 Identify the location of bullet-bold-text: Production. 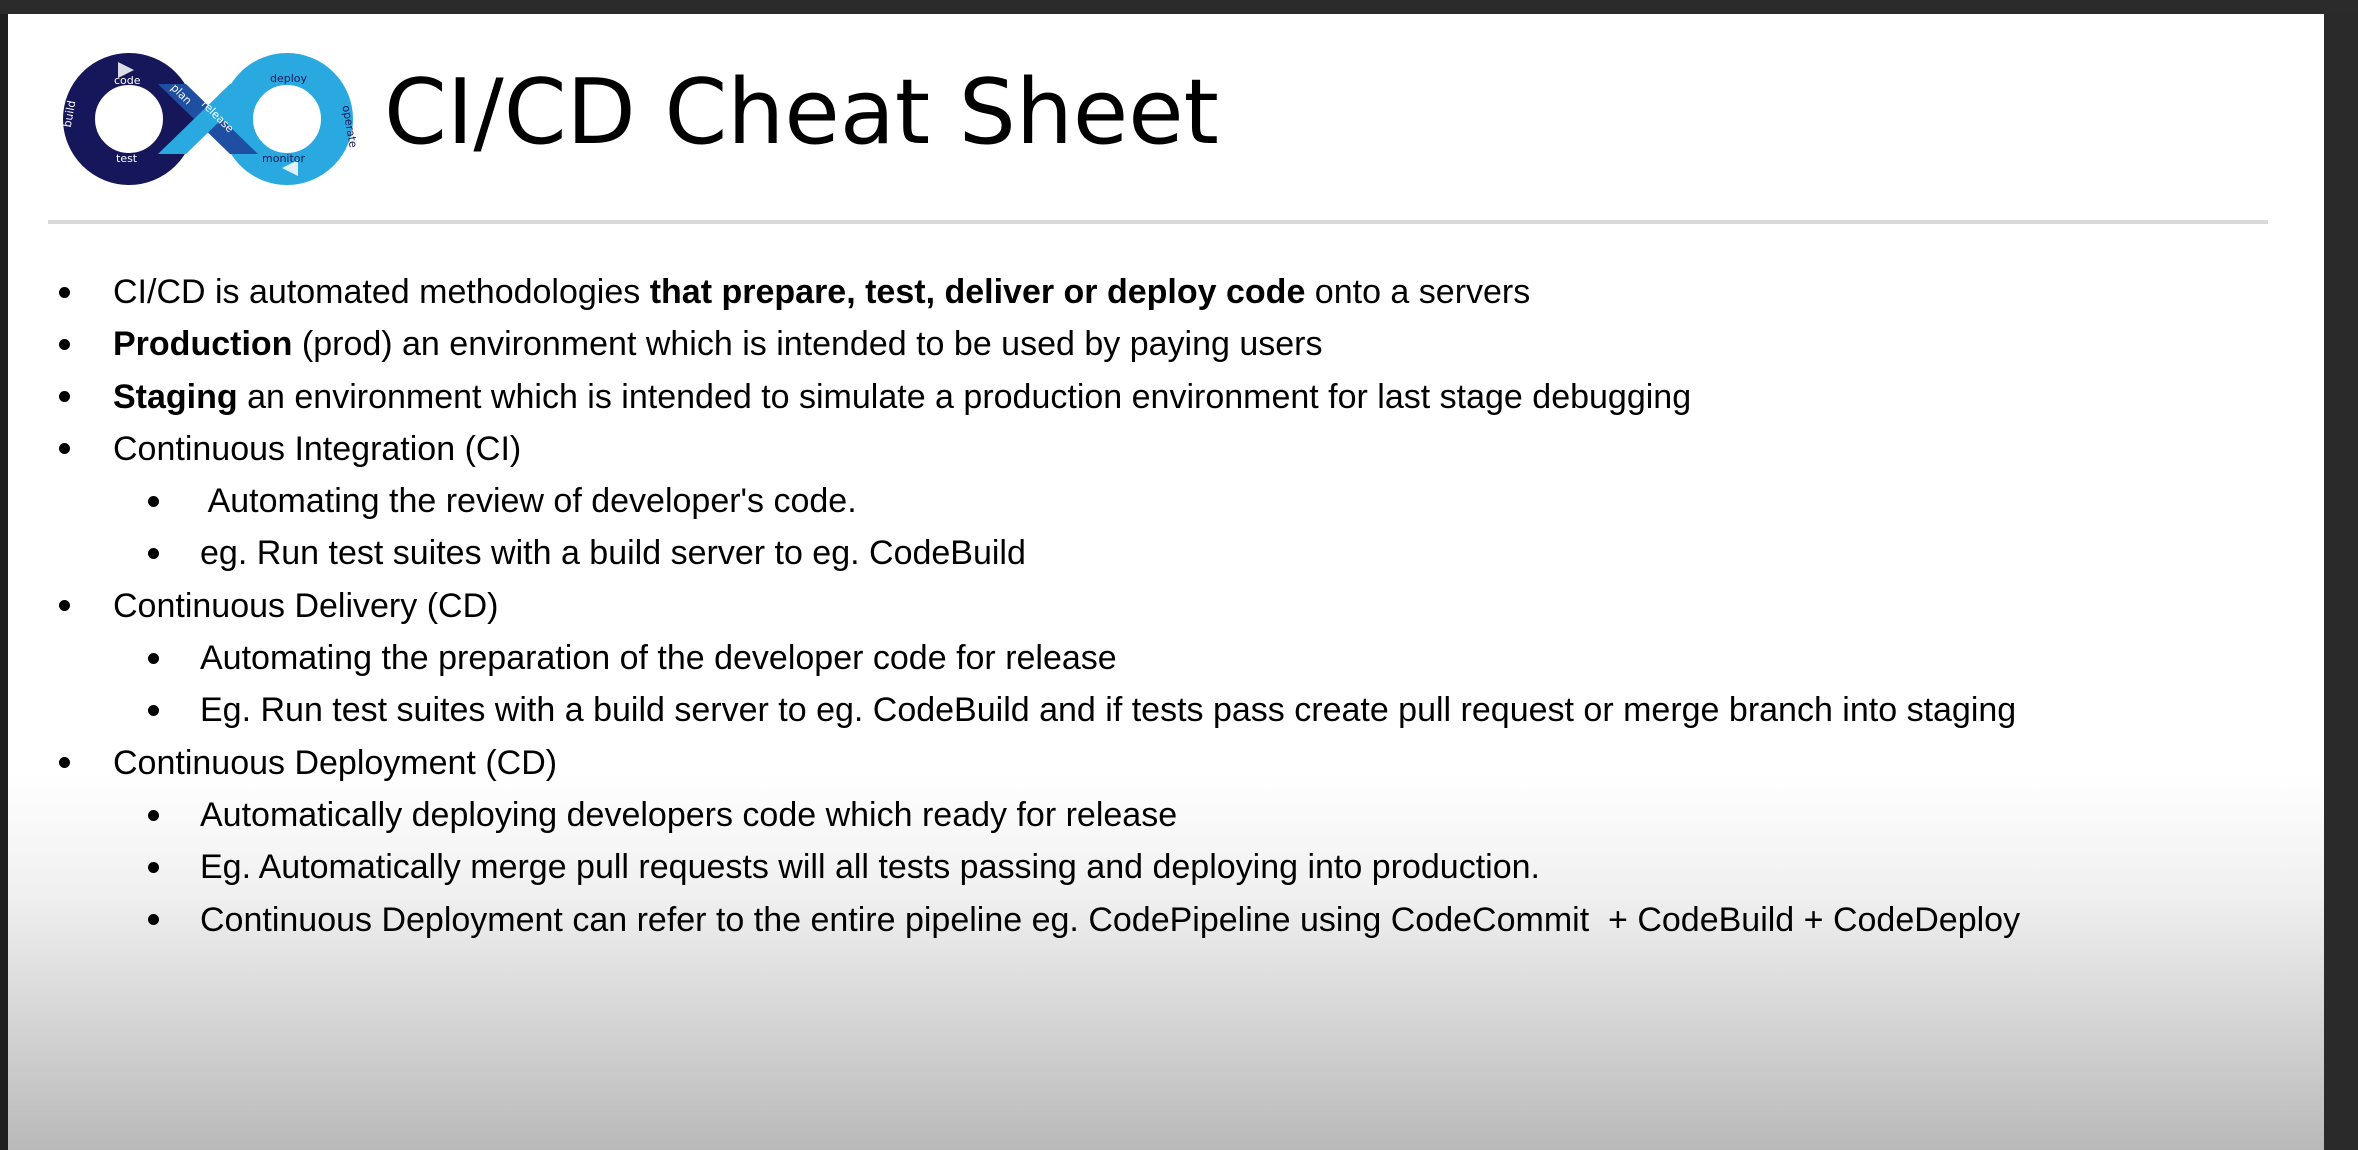
(203, 344).